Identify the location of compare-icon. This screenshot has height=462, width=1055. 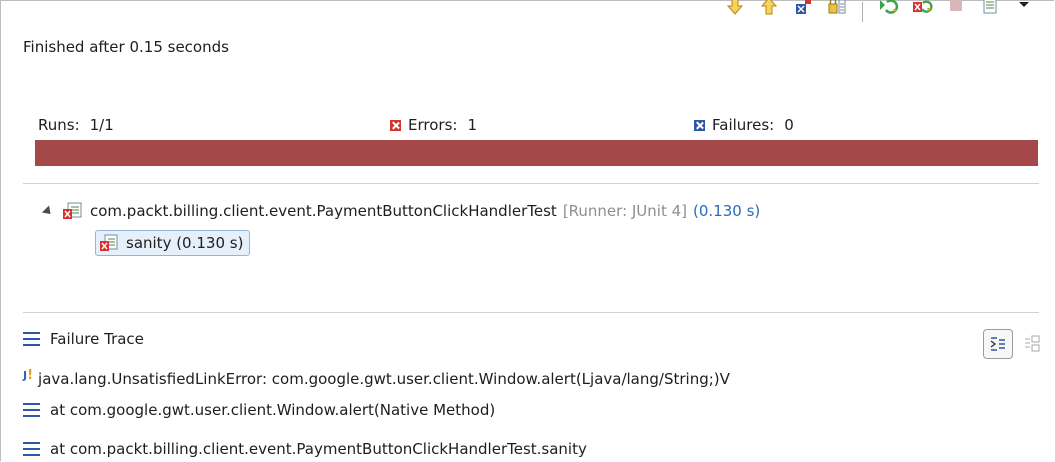
(1032, 343).